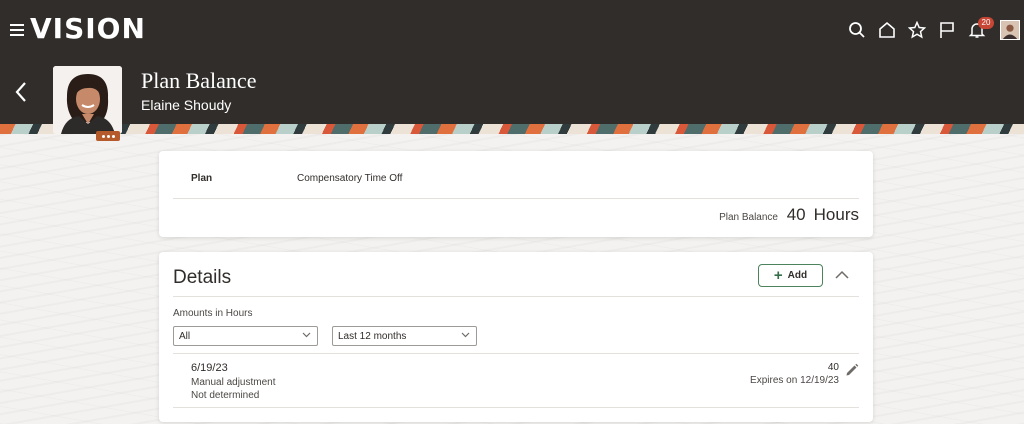 This screenshot has height=424, width=1024. Describe the element at coordinates (797, 275) in the screenshot. I see `add-button-label: Add` at that location.